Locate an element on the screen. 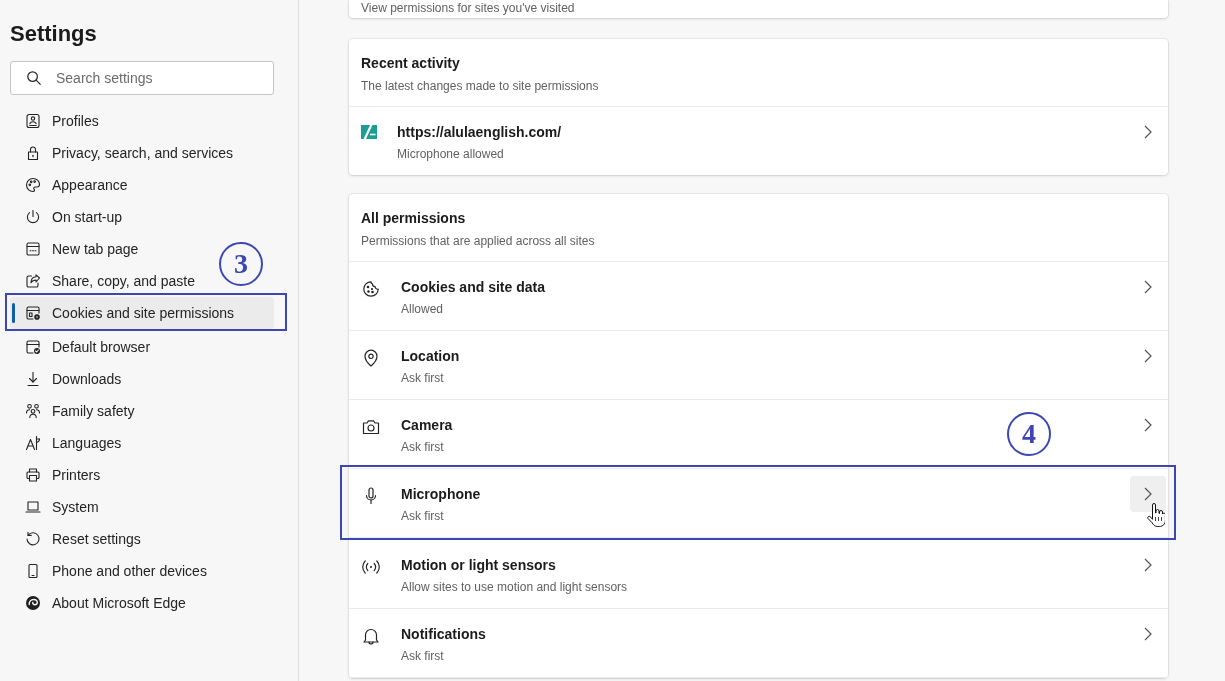 The height and width of the screenshot is (681, 1225). card-subtitle: Permissions that are applied across all sites is located at coordinates (478, 241).